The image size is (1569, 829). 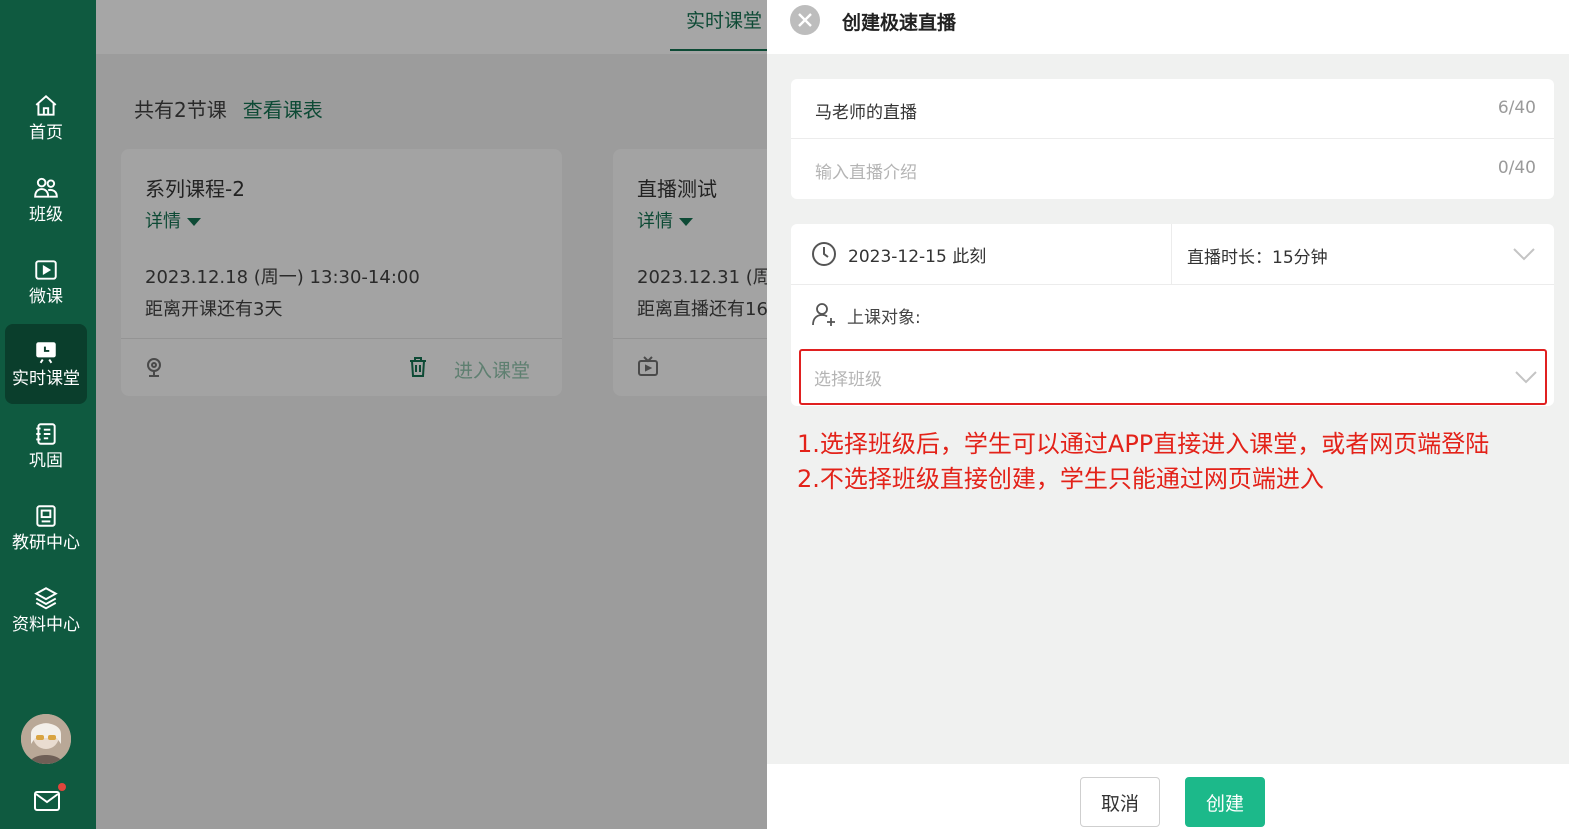 I want to click on sidebar-item-label: 巩固, so click(x=46, y=461).